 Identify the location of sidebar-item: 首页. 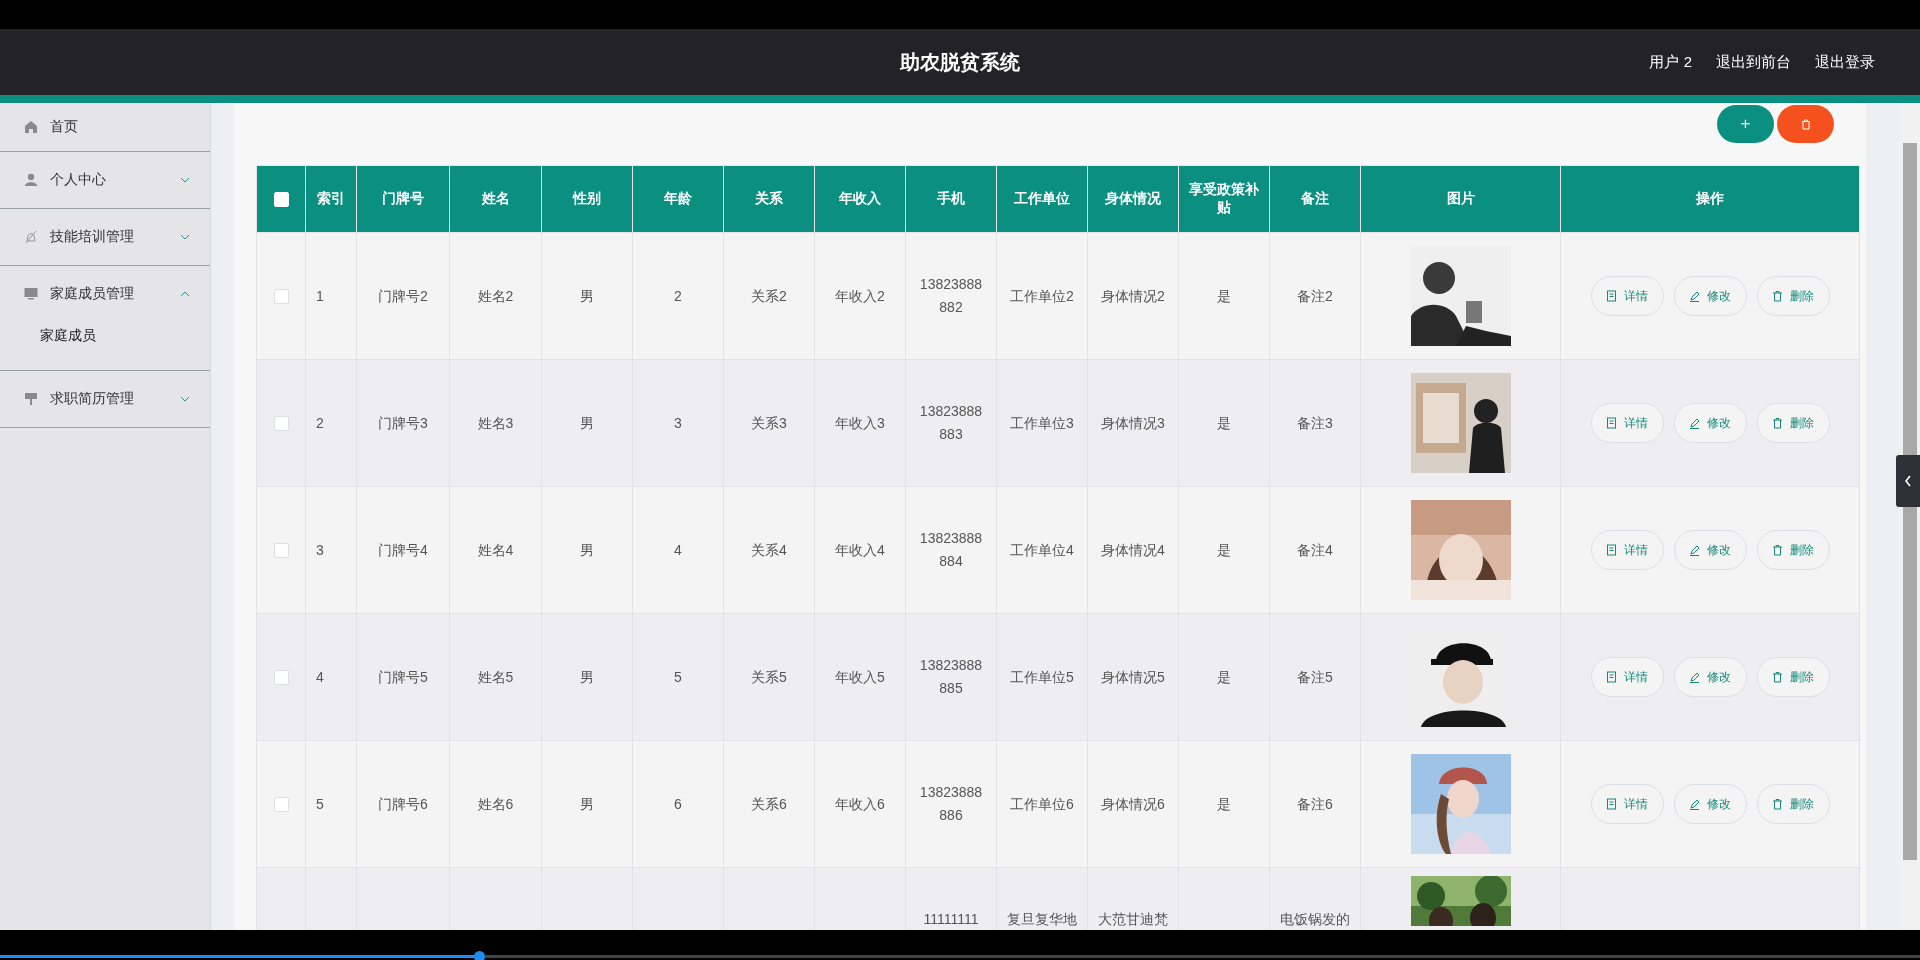
(105, 127).